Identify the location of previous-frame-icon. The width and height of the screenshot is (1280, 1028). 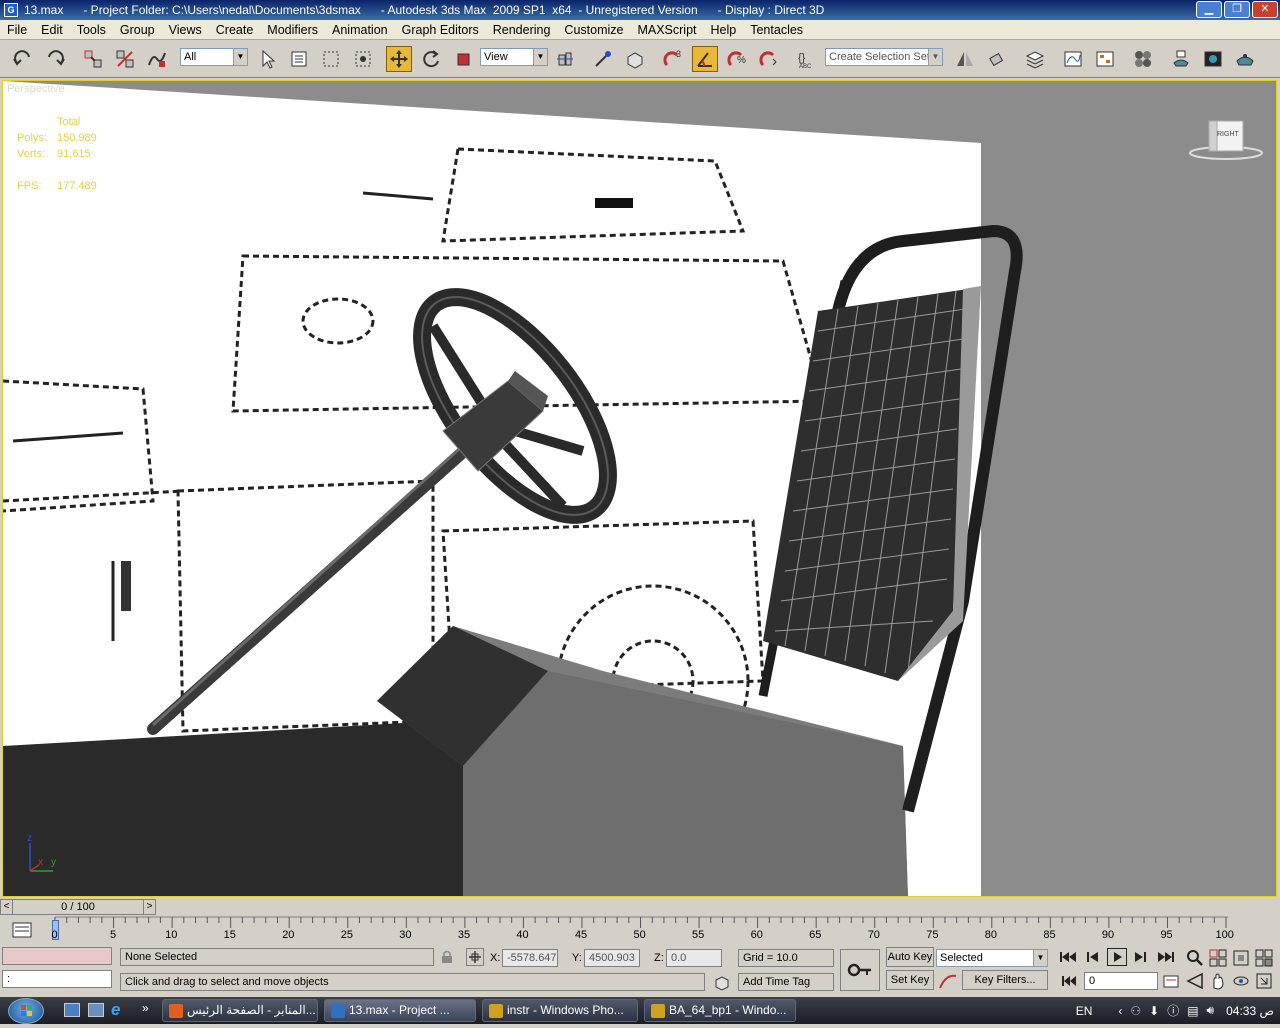
(1094, 957).